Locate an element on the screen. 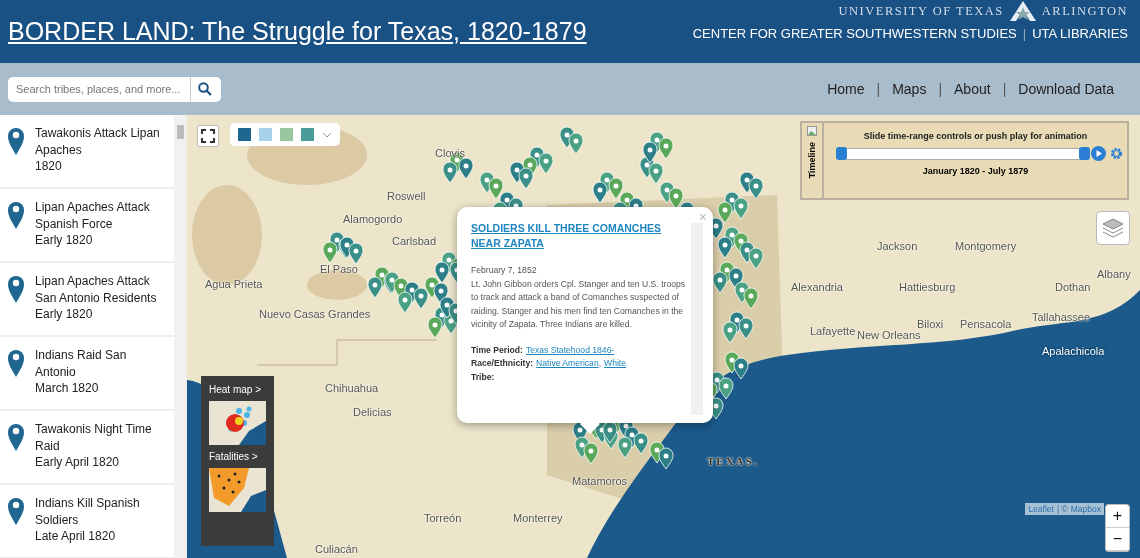 Image resolution: width=1140 pixels, height=558 pixels. place-label: Culiacán is located at coordinates (336, 549).